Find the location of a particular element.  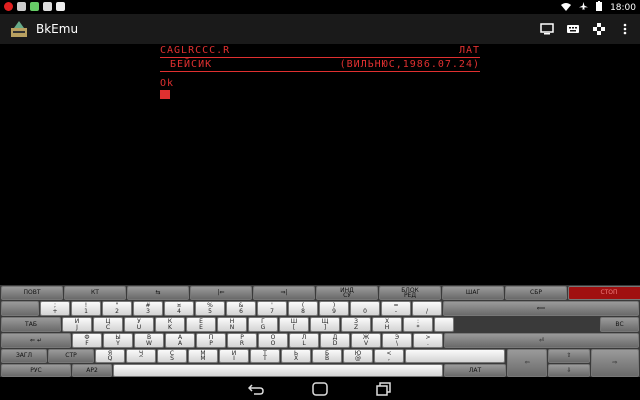

char-key: УU is located at coordinates (139, 324).